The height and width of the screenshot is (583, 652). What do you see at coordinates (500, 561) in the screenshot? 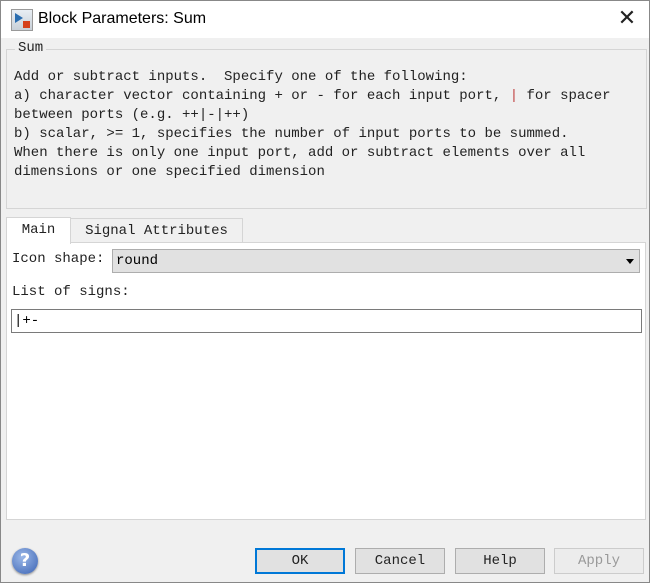
I see `help-button: Help` at bounding box center [500, 561].